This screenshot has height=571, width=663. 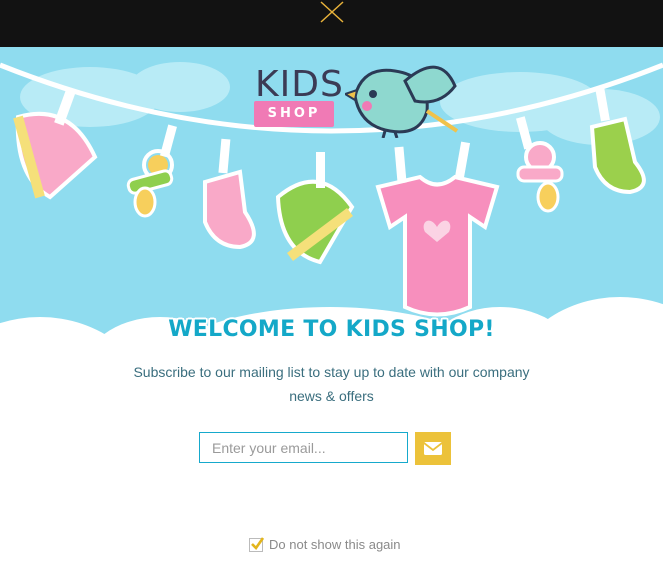 I want to click on close-button, so click(x=332, y=13).